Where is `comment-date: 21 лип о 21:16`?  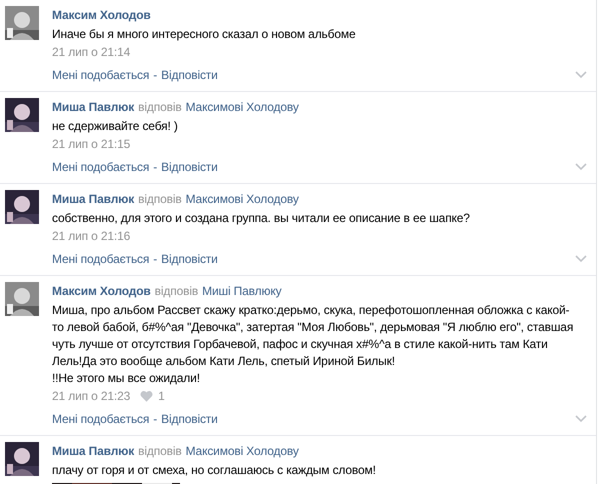 comment-date: 21 лип о 21:16 is located at coordinates (91, 236).